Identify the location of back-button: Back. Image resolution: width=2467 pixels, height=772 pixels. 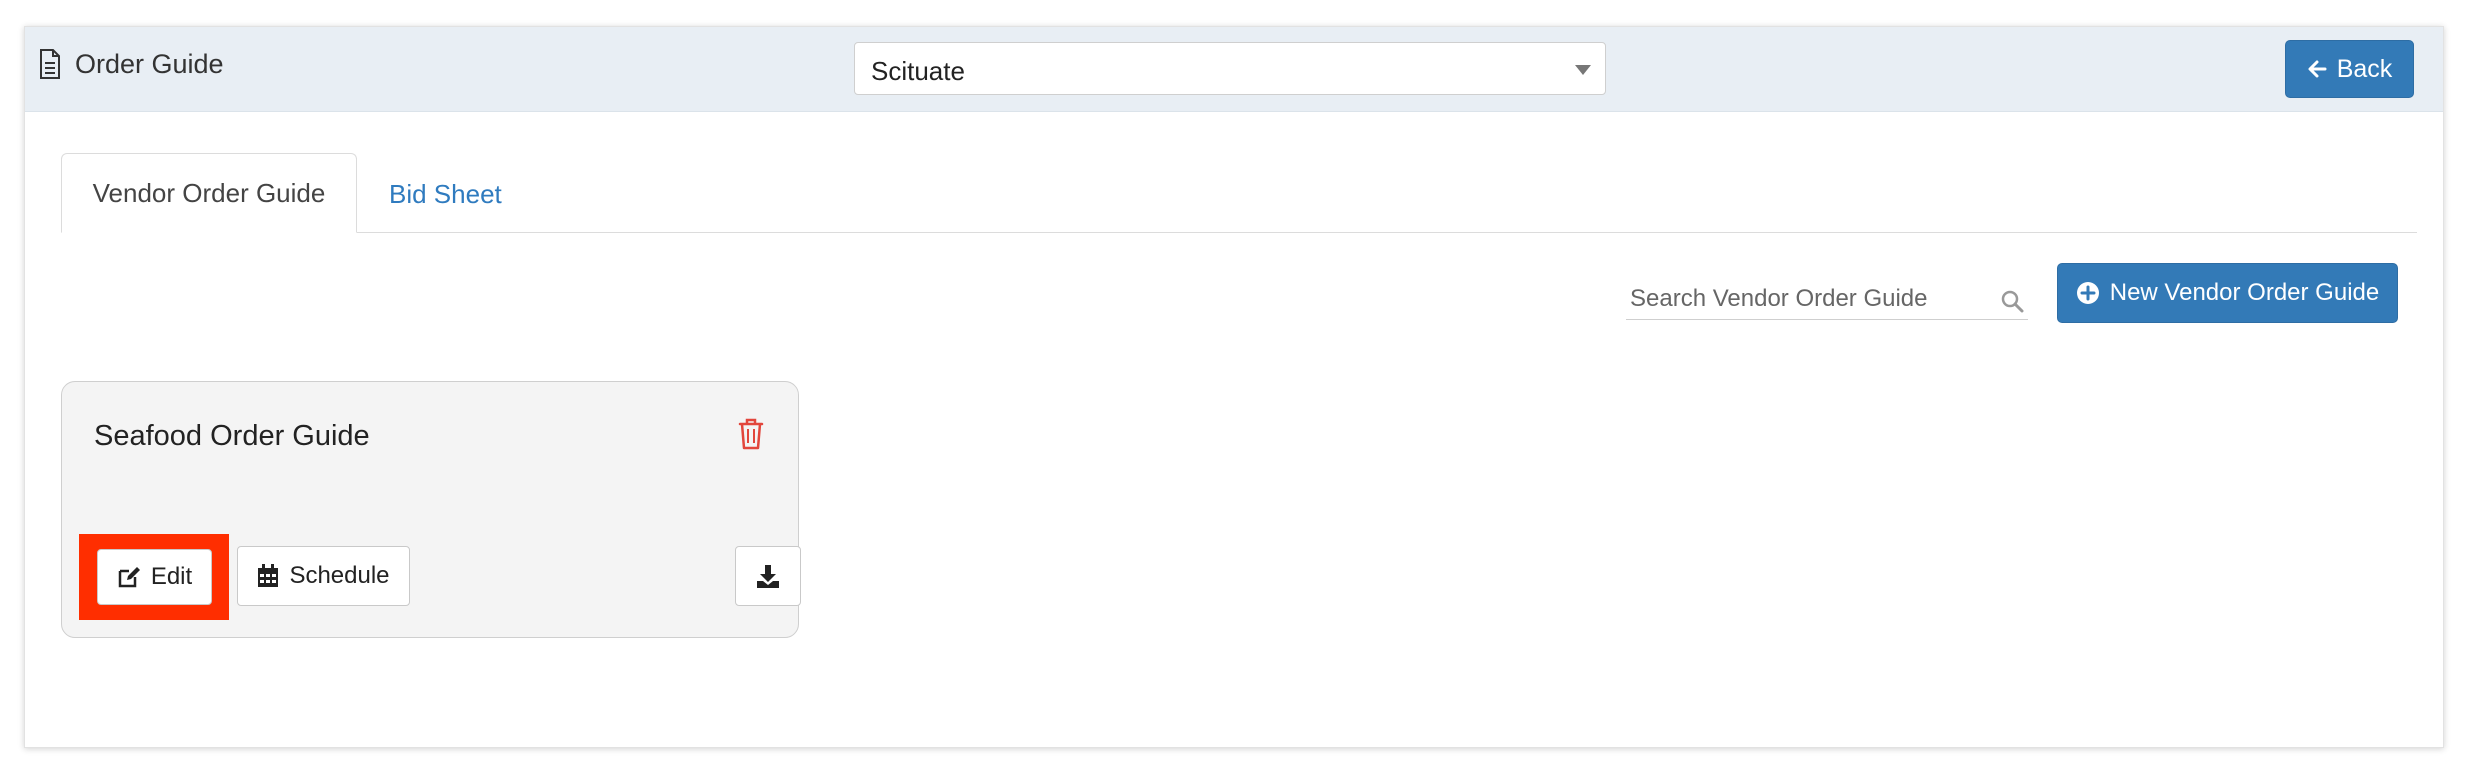
(2349, 69).